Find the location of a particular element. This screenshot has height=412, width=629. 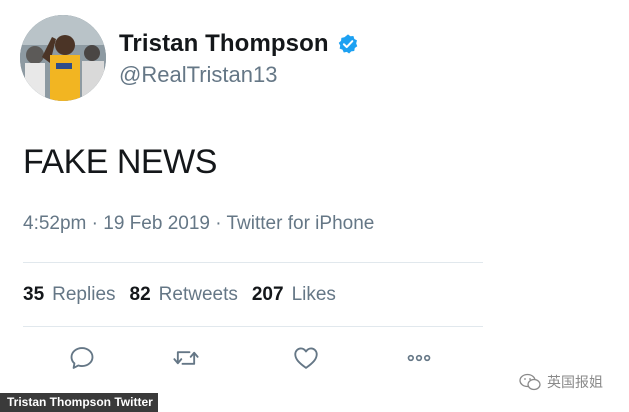

retweet-icon is located at coordinates (186, 358).